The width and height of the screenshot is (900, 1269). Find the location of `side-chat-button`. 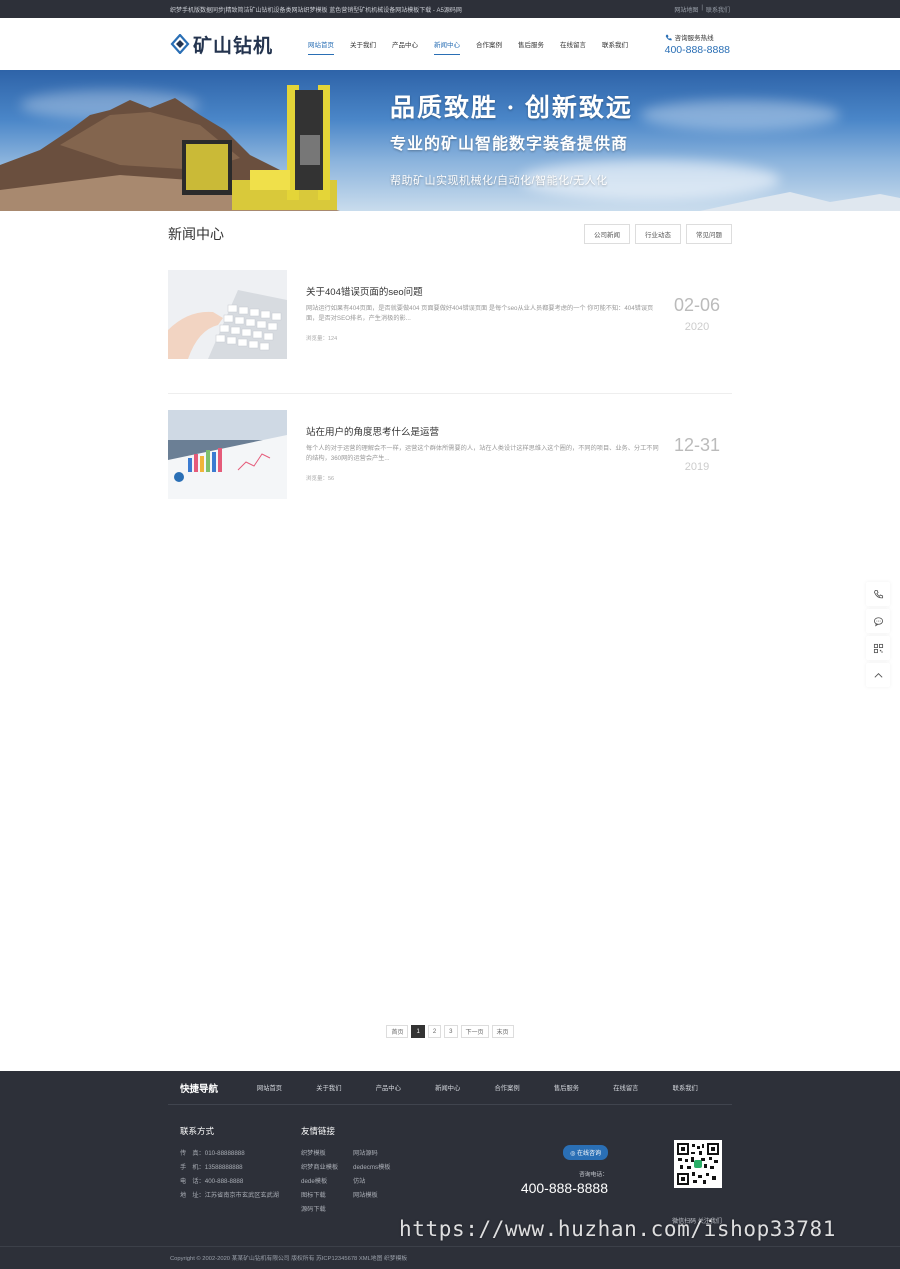

side-chat-button is located at coordinates (878, 621).